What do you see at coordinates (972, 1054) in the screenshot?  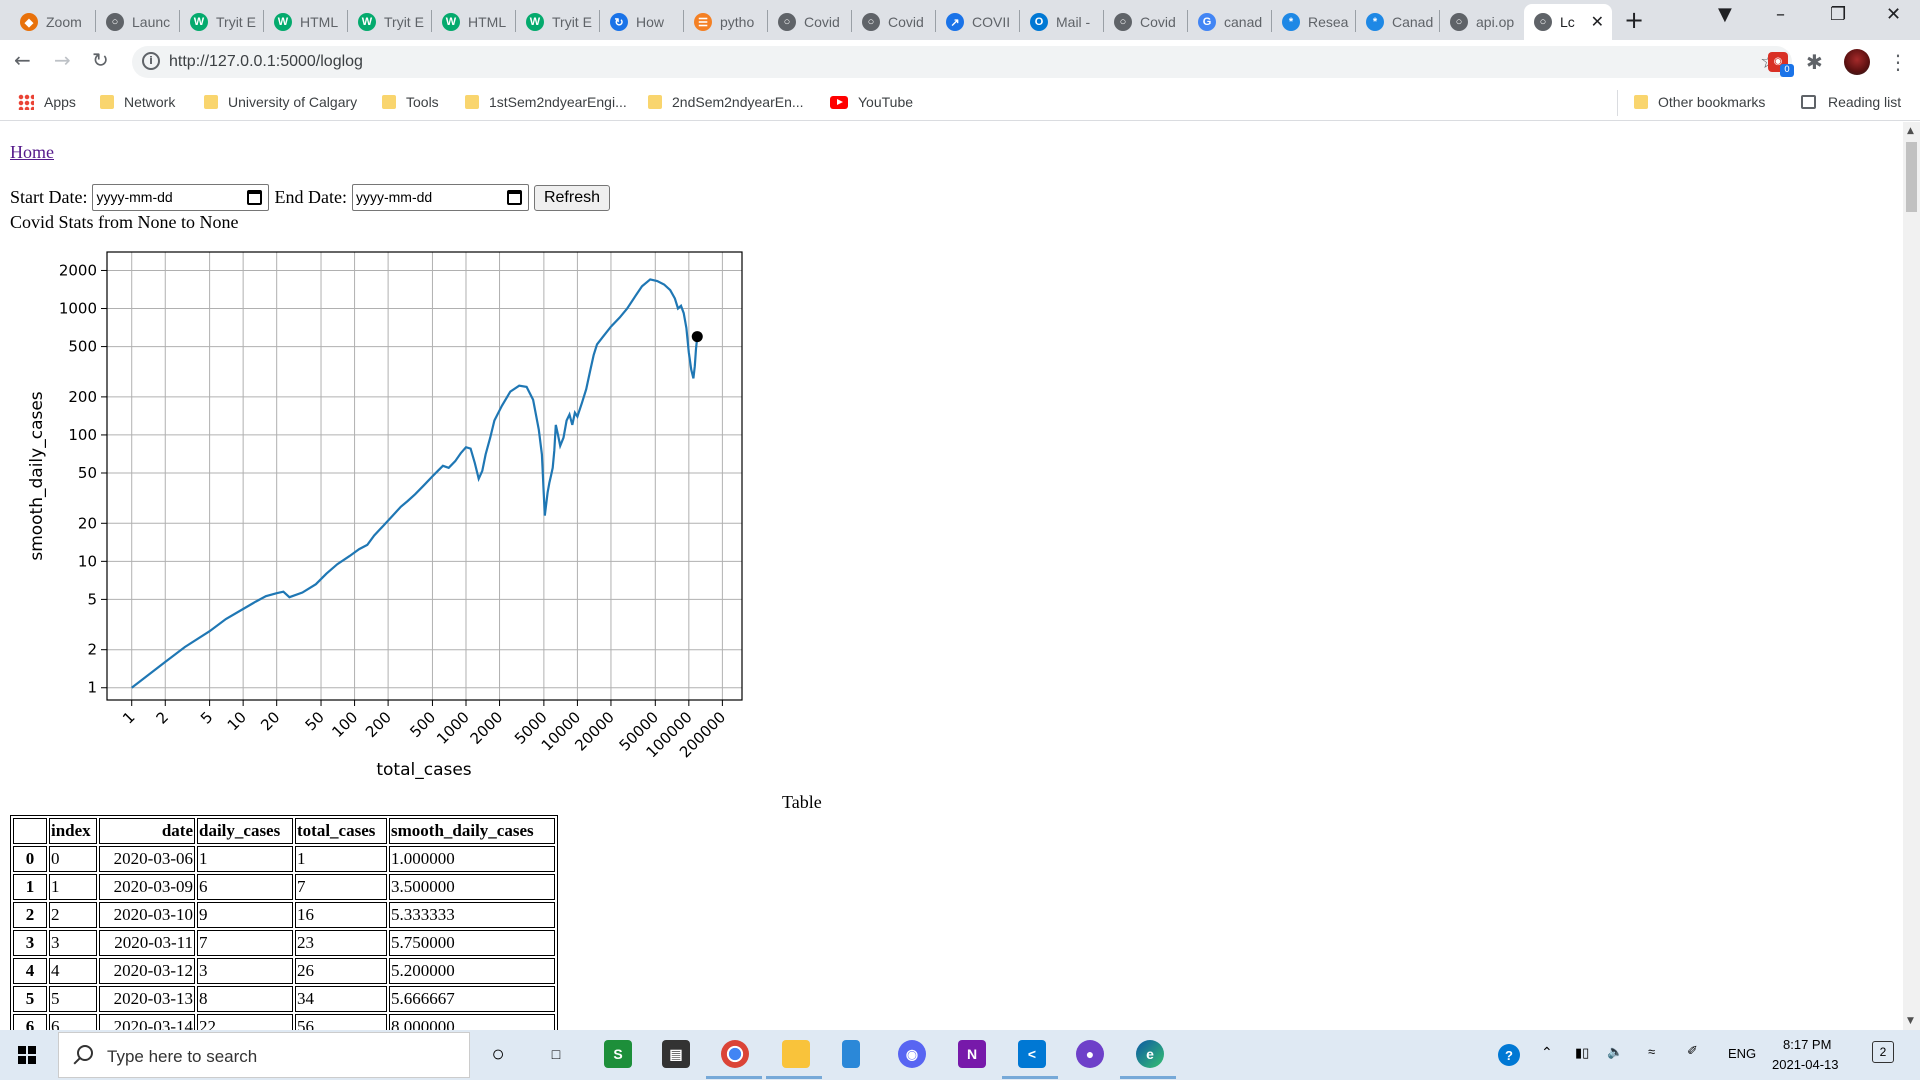 I see `onenote-app-icon: N` at bounding box center [972, 1054].